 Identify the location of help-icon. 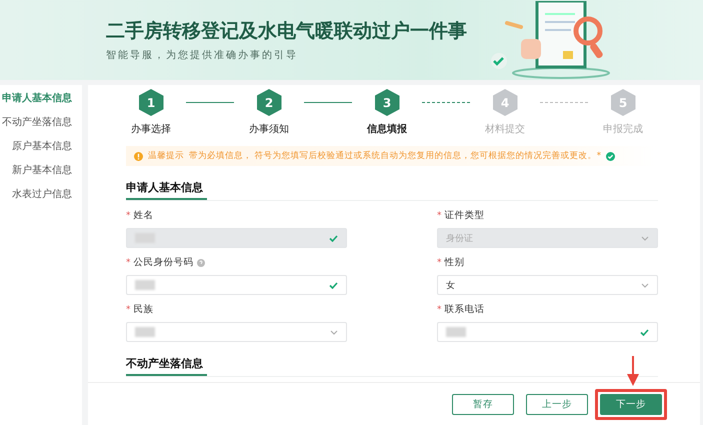
(200, 263).